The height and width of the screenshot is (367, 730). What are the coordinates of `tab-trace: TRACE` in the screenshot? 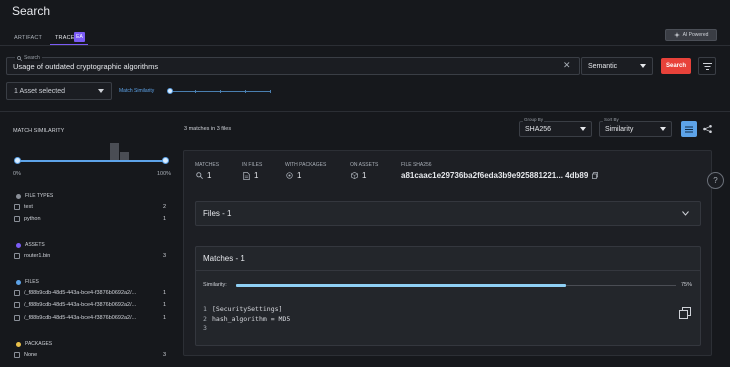 It's located at (65, 38).